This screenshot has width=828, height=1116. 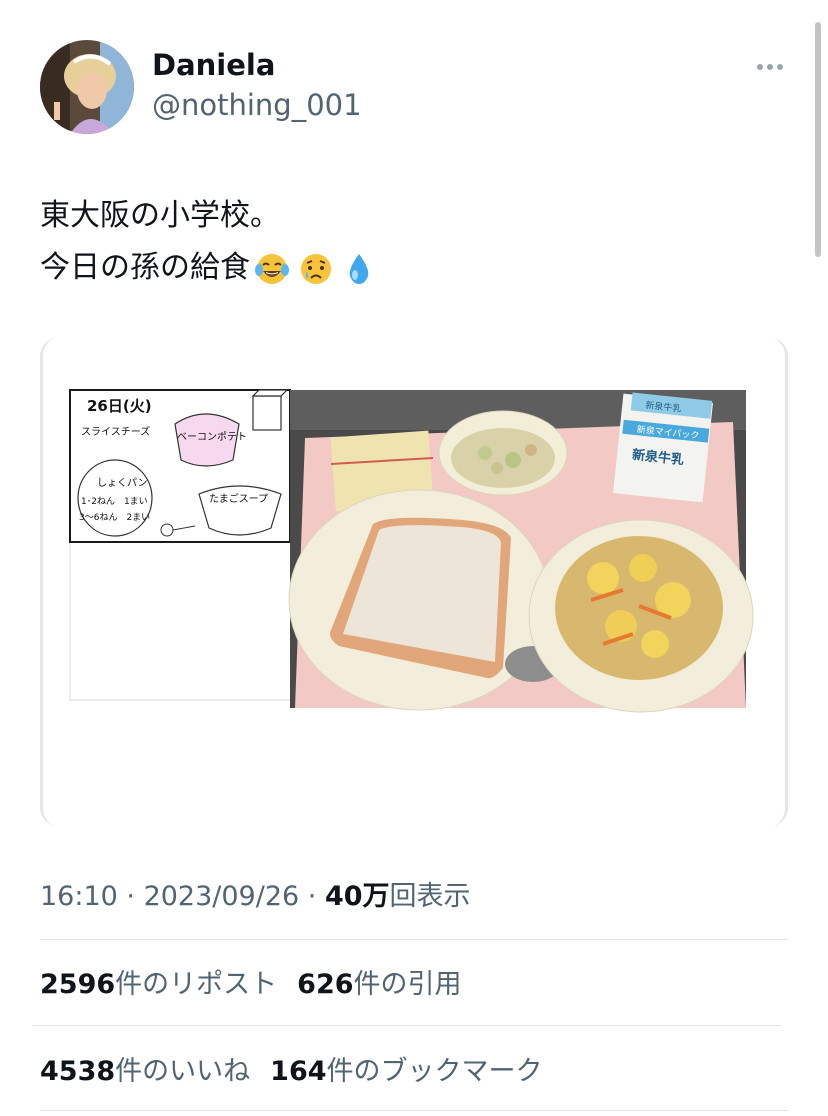 I want to click on bookmarks-link: 164件のブックマーク, so click(x=406, y=1071).